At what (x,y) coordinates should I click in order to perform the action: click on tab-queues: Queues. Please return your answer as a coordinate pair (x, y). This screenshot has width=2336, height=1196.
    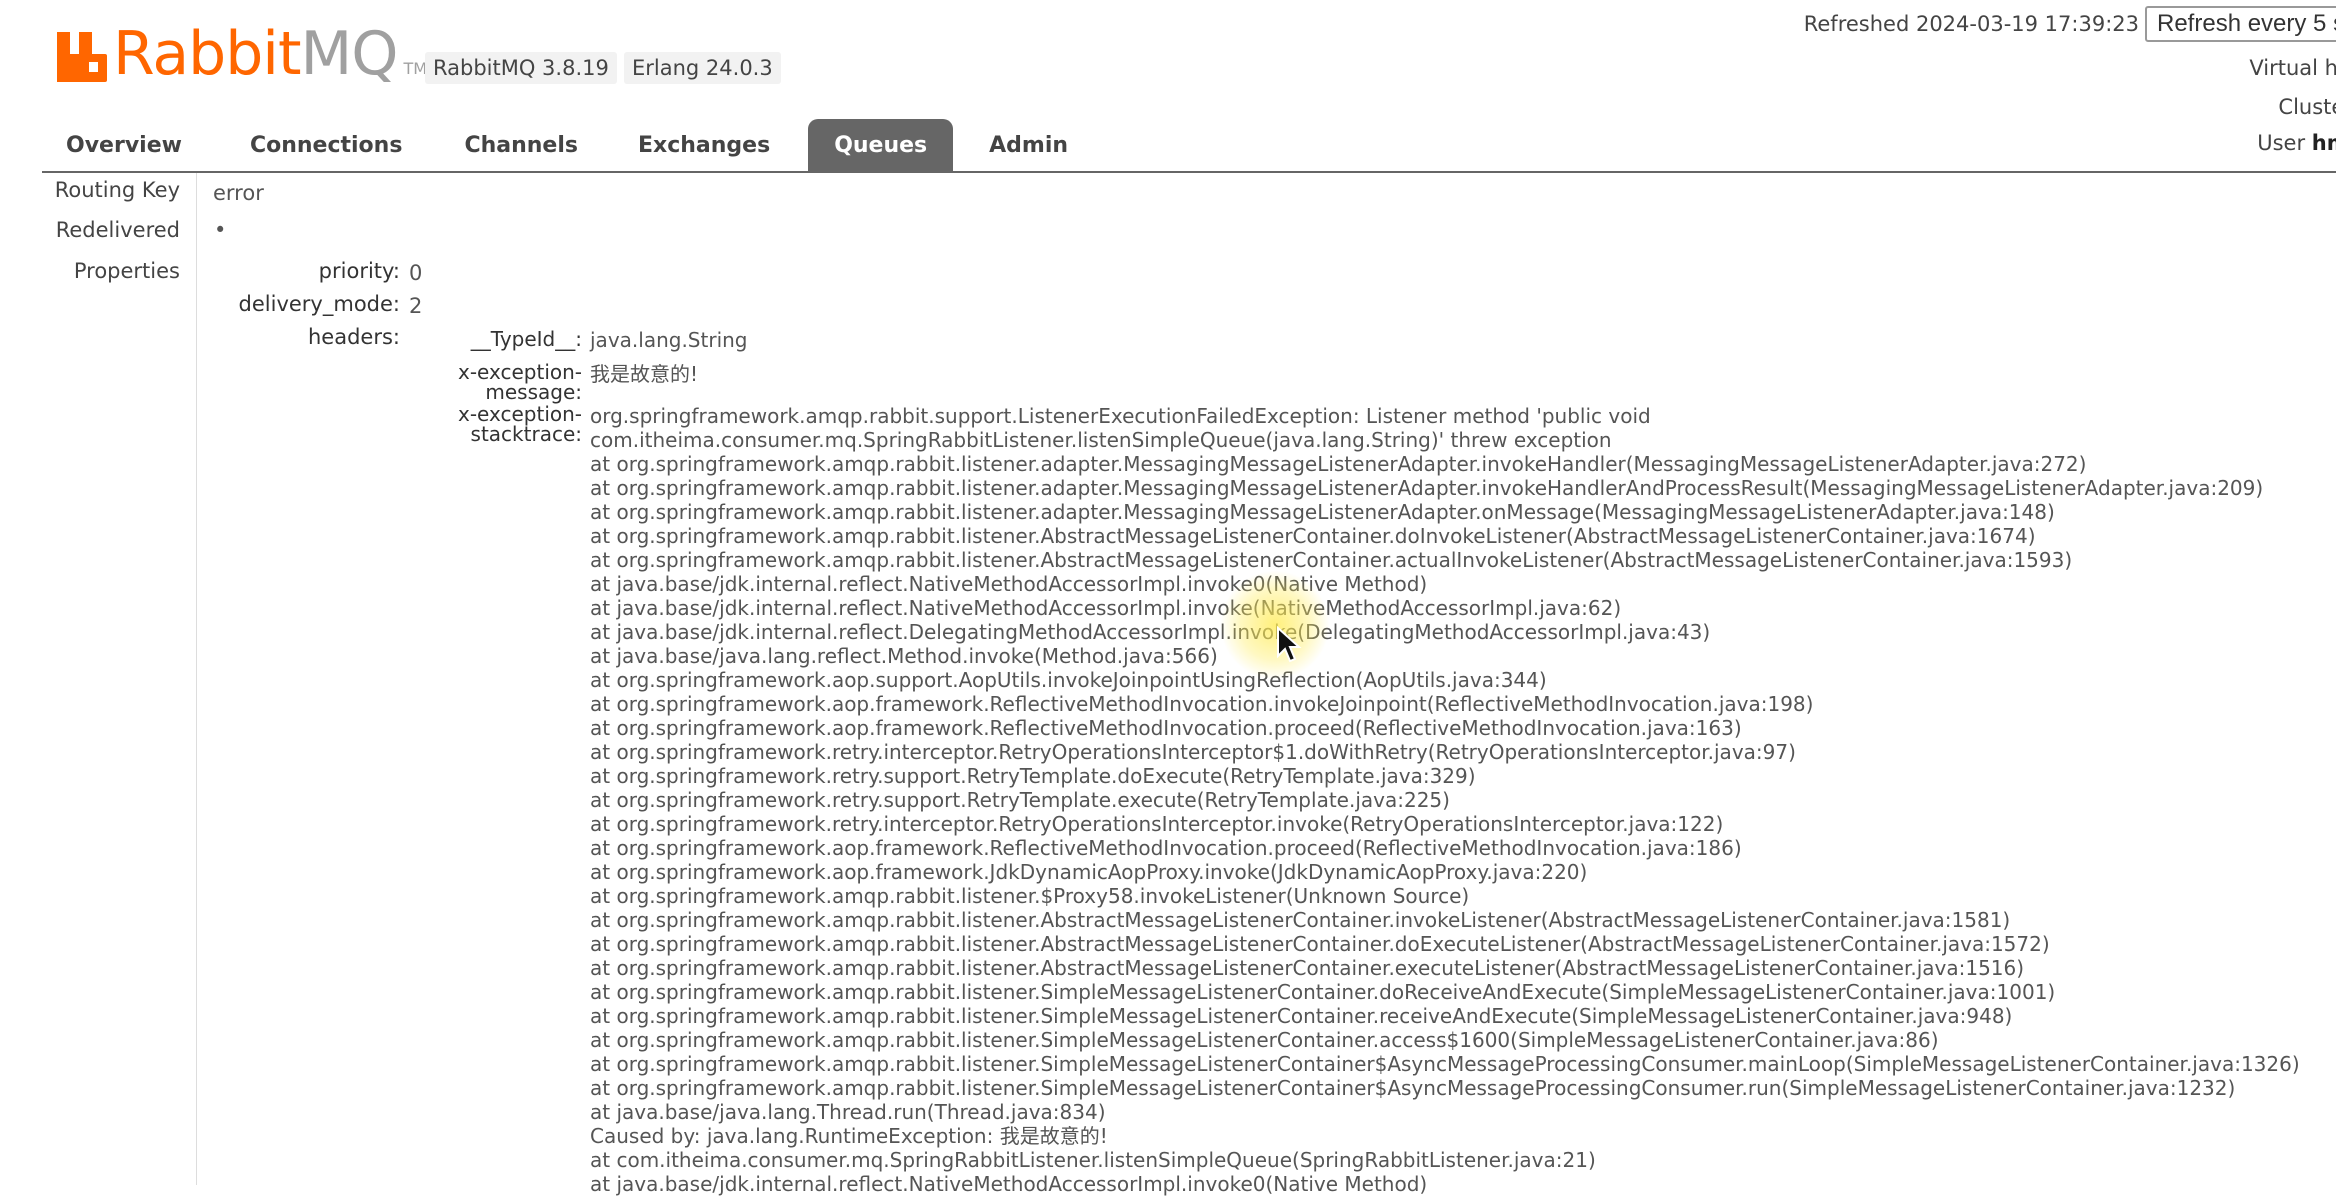
    Looking at the image, I should click on (881, 145).